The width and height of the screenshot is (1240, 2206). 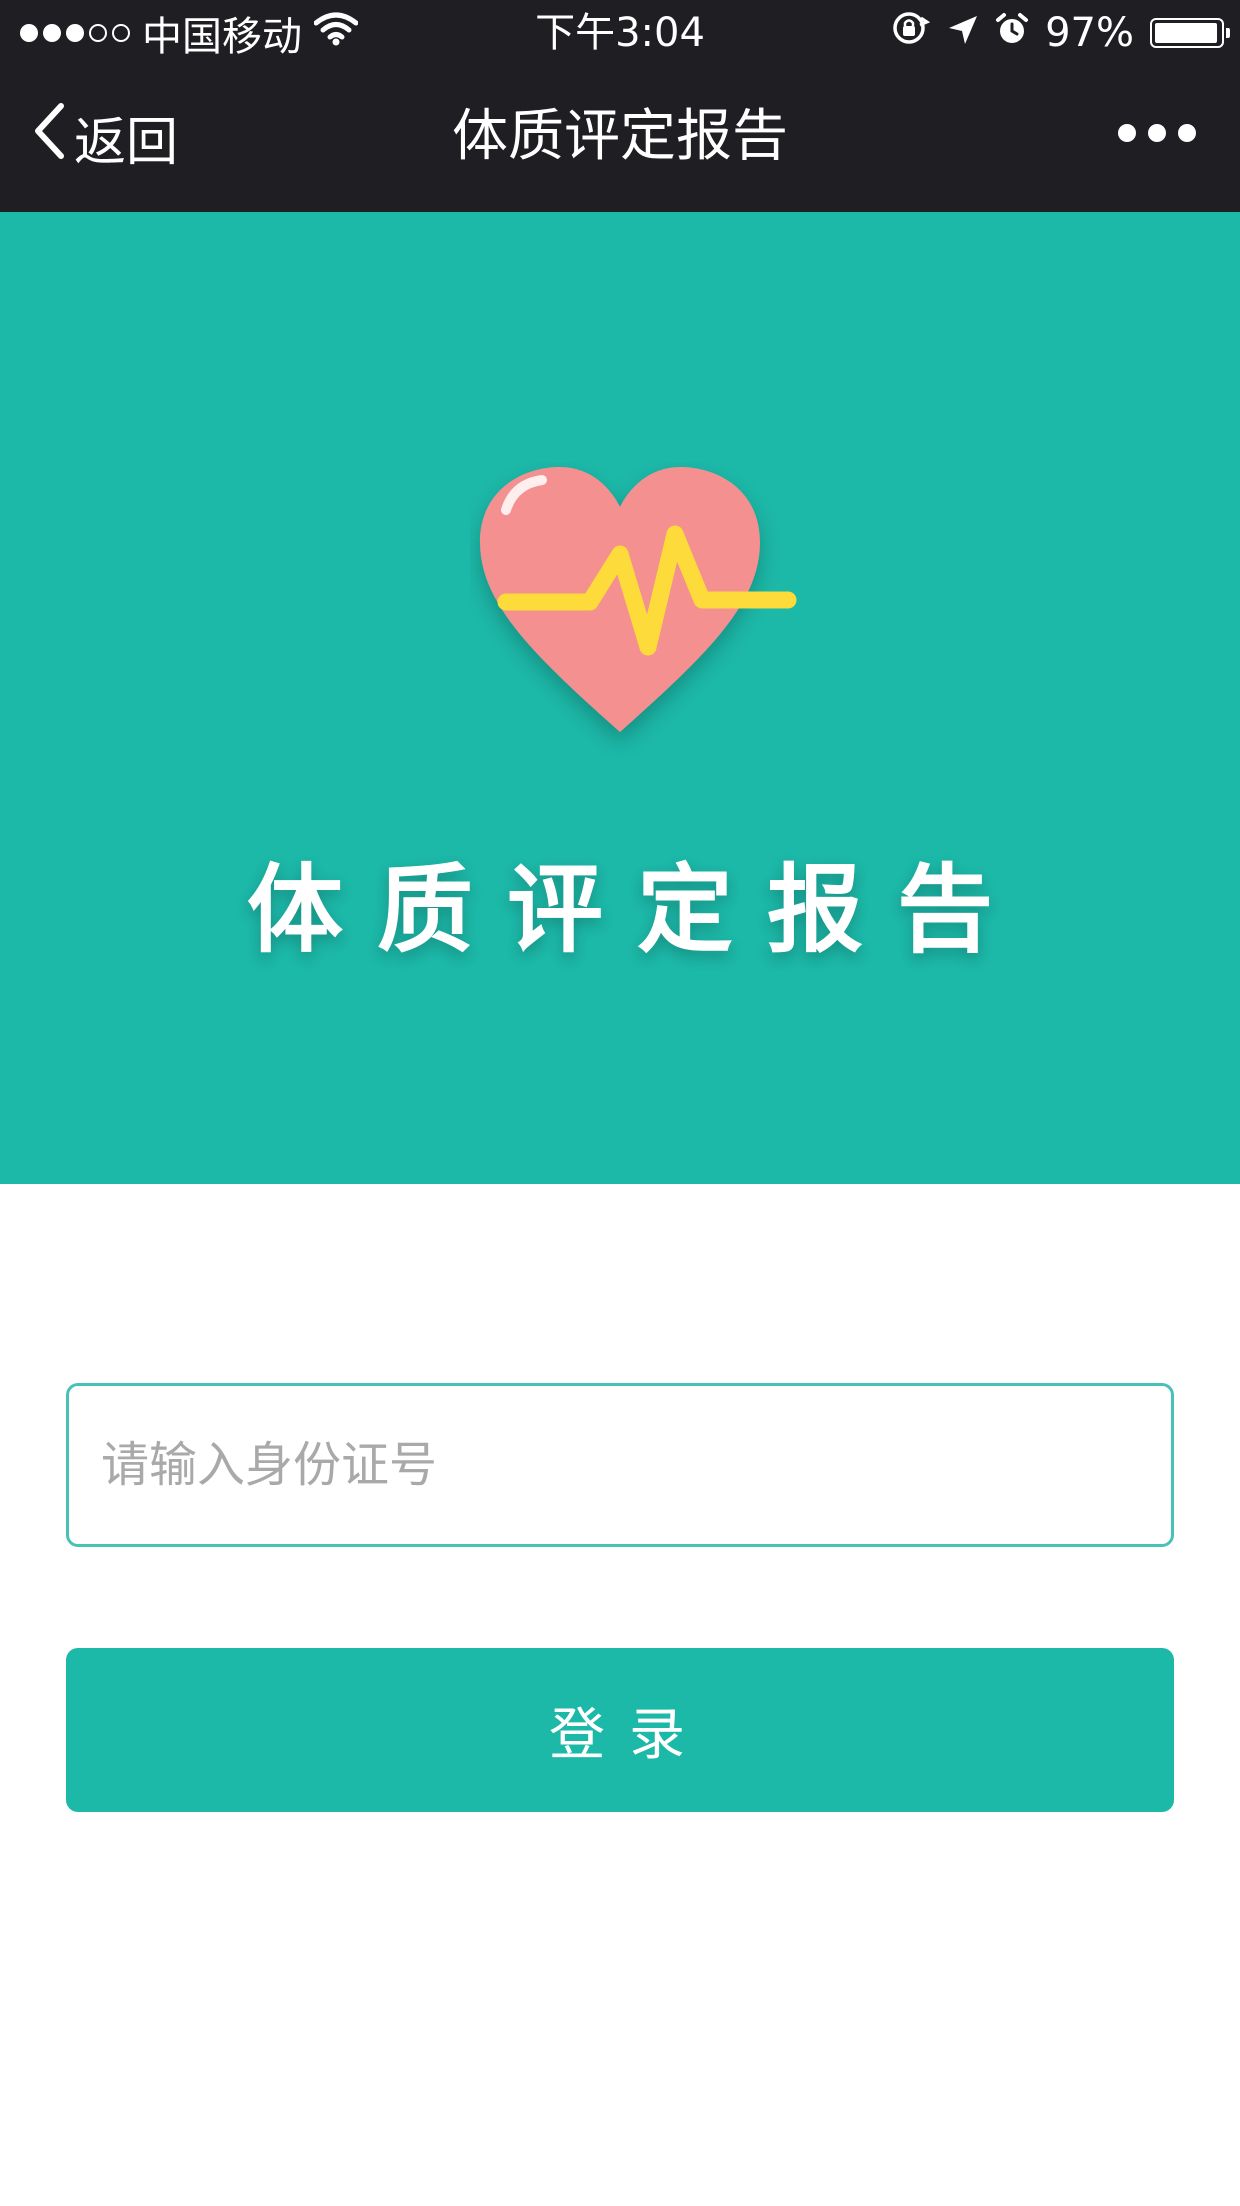 What do you see at coordinates (911, 33) in the screenshot?
I see `orientation-lock-icon` at bounding box center [911, 33].